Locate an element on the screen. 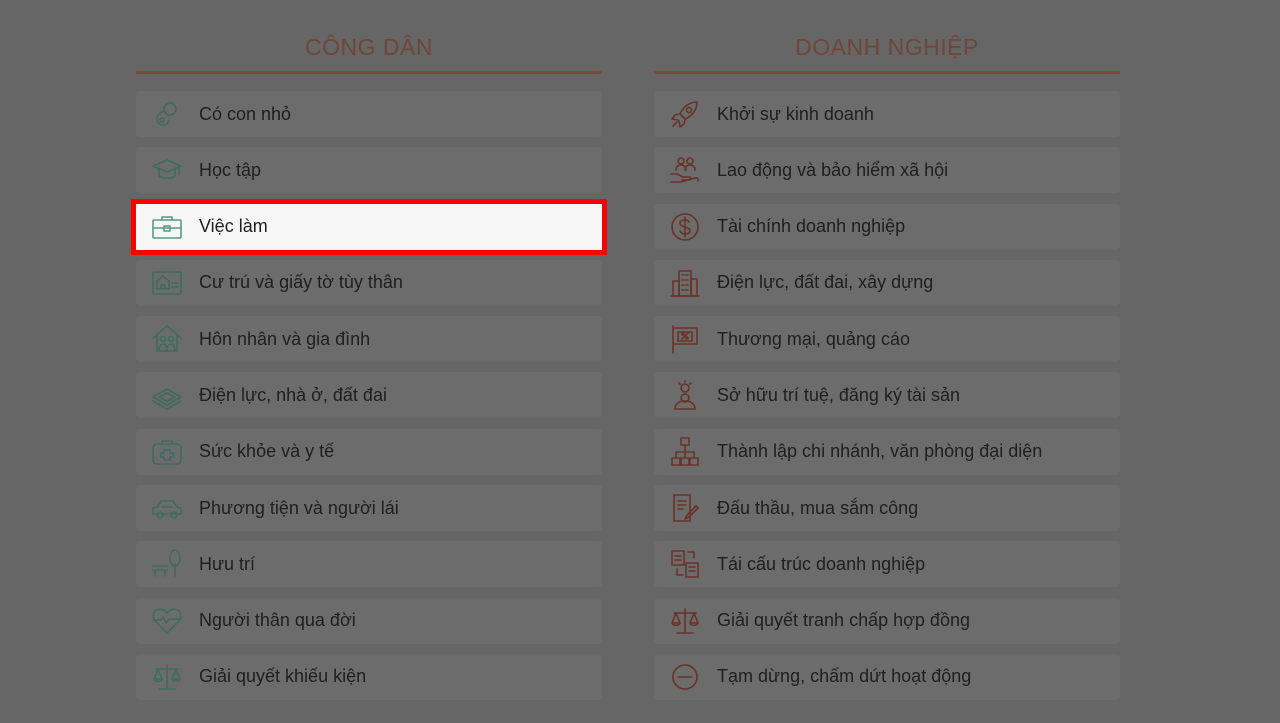 The height and width of the screenshot is (723, 1280). business-item-chi-nhanh: Thành lập chi nhánh, văn phòng đại diện is located at coordinates (887, 451).